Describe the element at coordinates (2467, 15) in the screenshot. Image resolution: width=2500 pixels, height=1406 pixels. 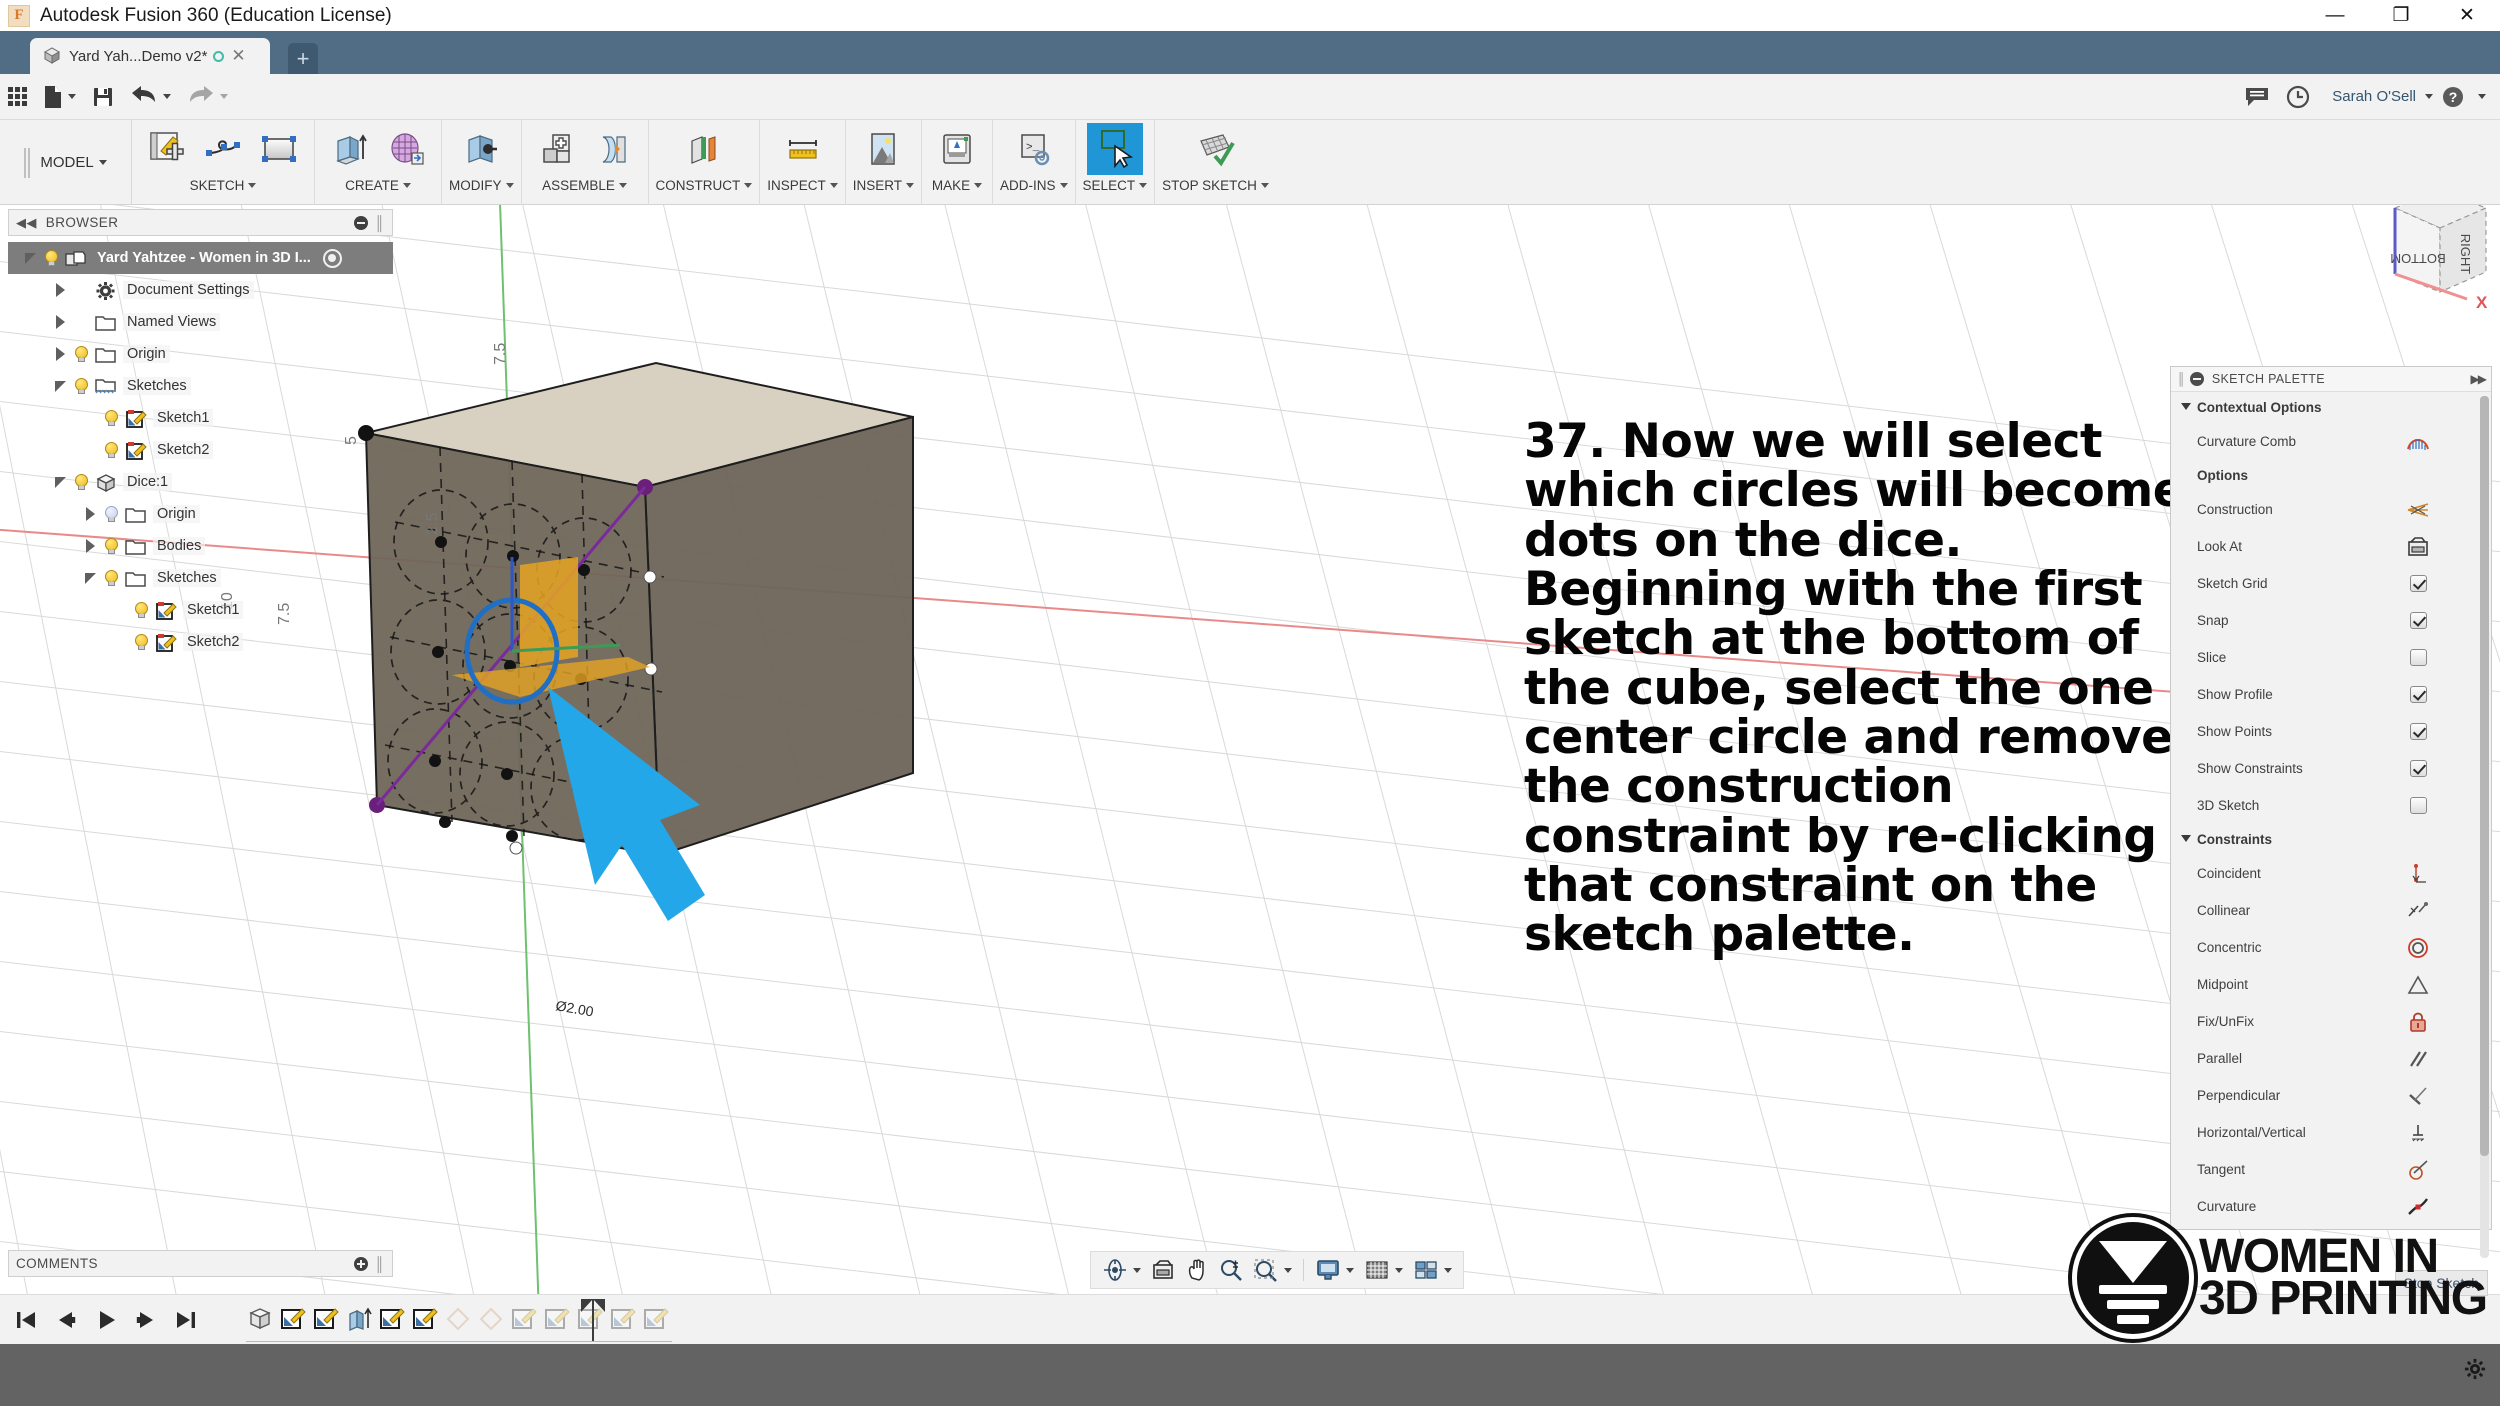
I see `close-button: ✕` at that location.